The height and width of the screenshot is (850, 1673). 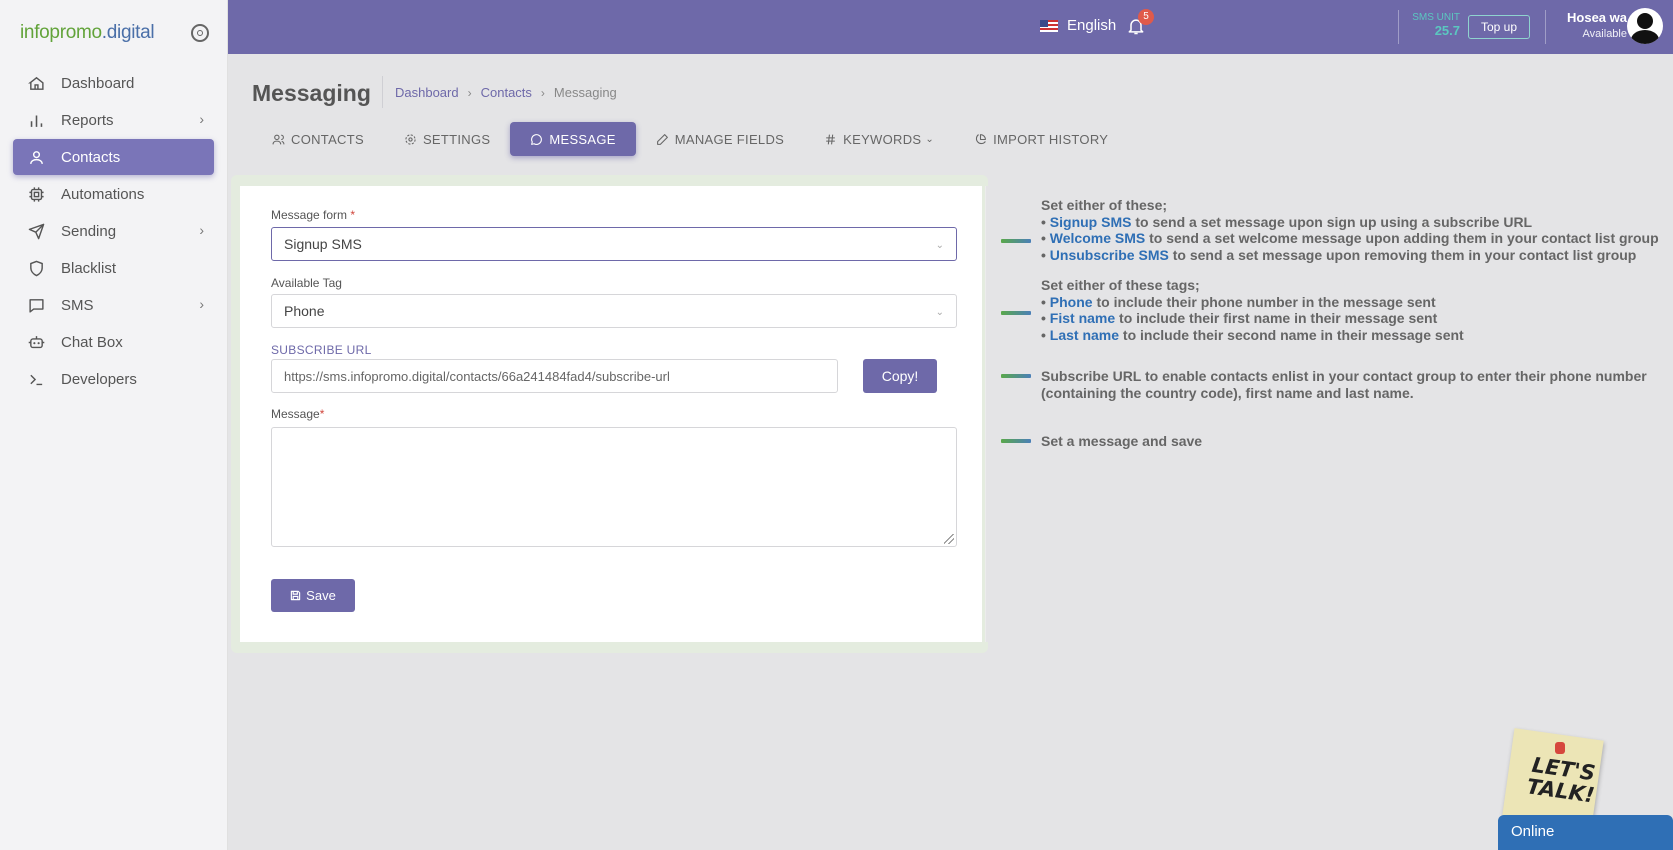 What do you see at coordinates (980, 139) in the screenshot?
I see `pie-chart-icon` at bounding box center [980, 139].